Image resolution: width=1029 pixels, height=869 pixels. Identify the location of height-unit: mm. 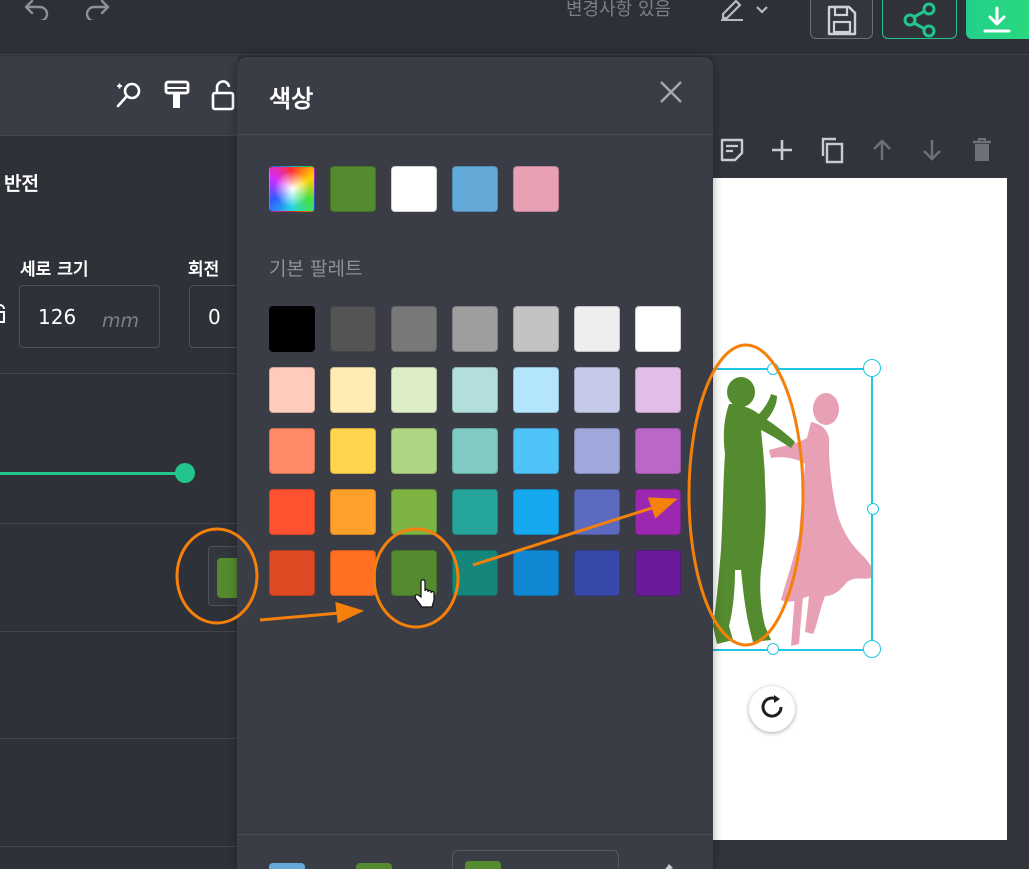
(121, 321).